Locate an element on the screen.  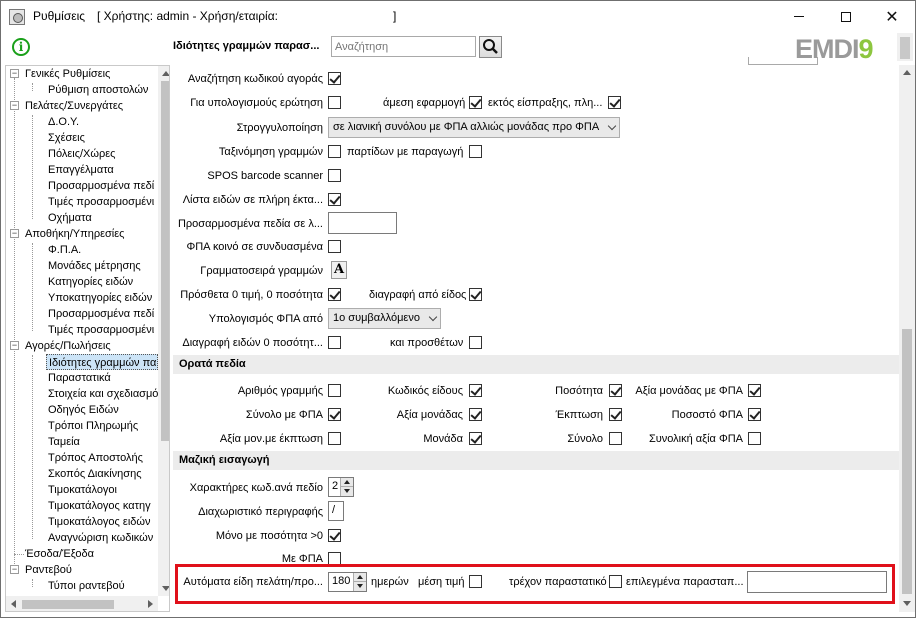
tree-item-cities: Πόλεις/Χώρες is located at coordinates (81, 154).